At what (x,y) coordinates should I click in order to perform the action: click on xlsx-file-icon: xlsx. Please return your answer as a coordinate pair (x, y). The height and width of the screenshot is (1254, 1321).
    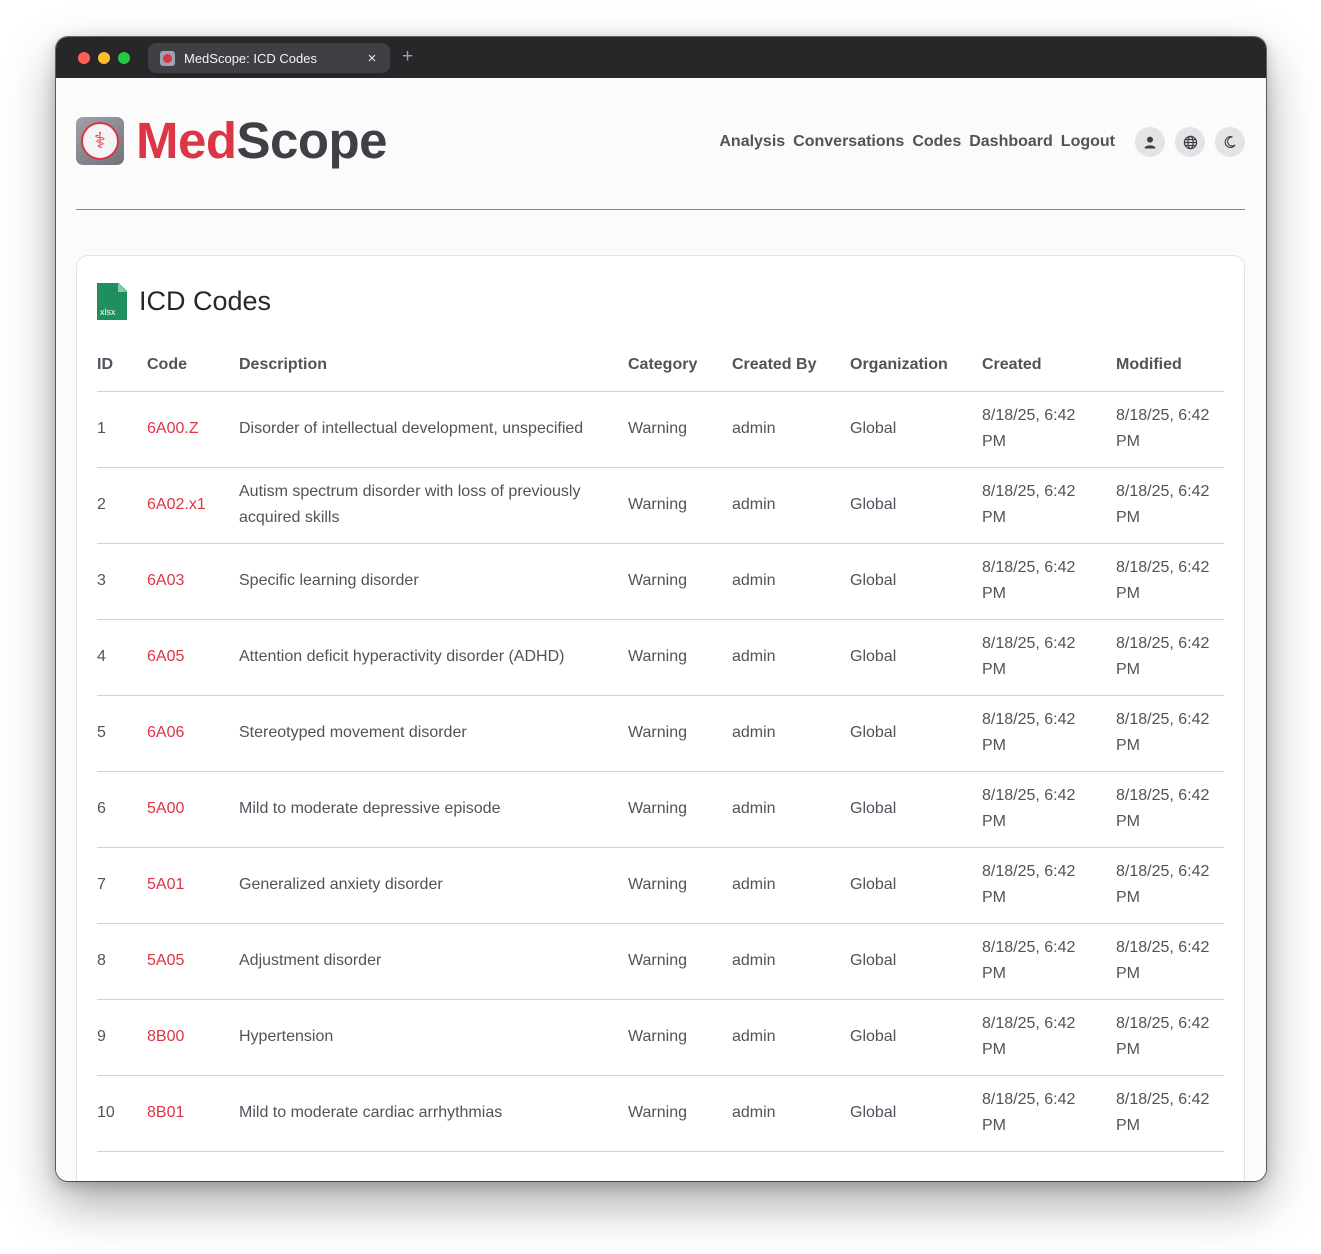
    Looking at the image, I should click on (112, 301).